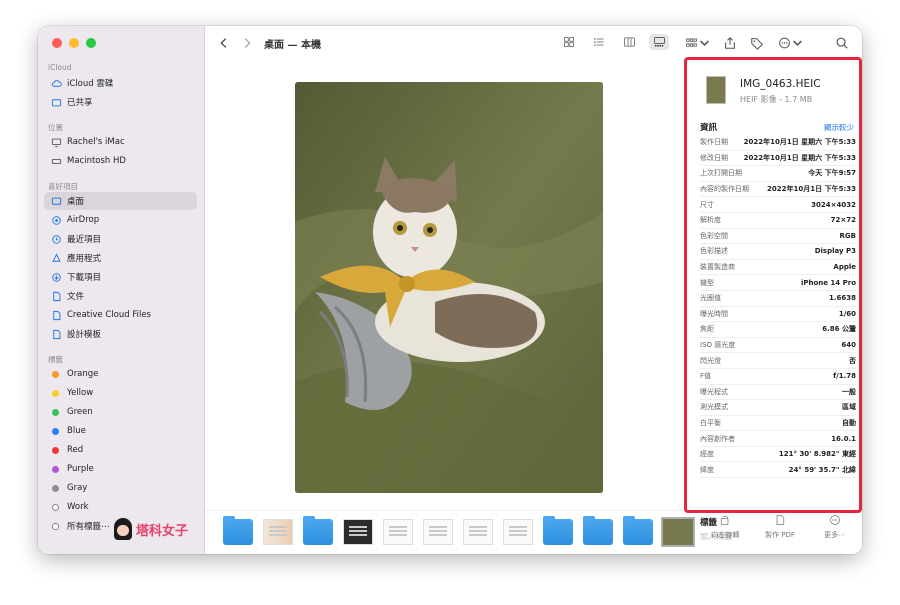 The width and height of the screenshot is (900, 605). What do you see at coordinates (120, 412) in the screenshot?
I see `sidebar-tag-green: Green` at bounding box center [120, 412].